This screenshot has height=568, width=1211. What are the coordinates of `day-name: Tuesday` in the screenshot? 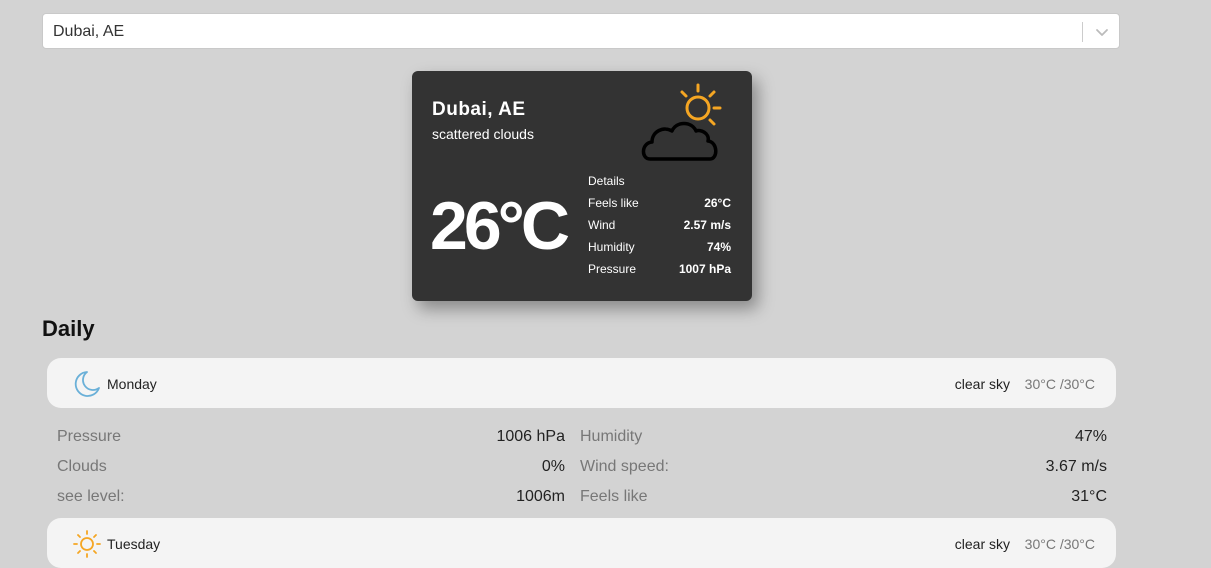 It's located at (134, 544).